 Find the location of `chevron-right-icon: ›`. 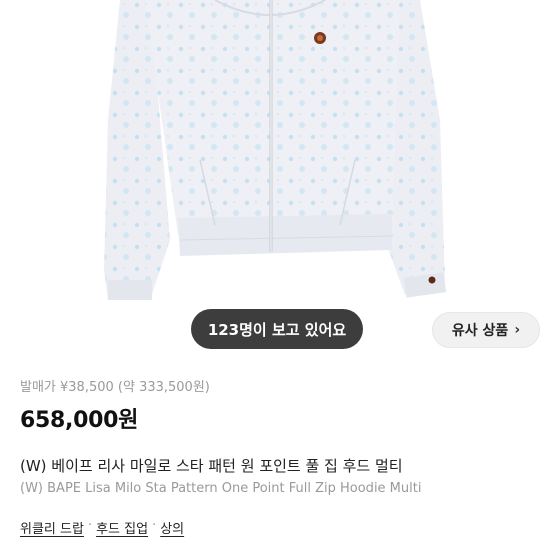

chevron-right-icon: › is located at coordinates (517, 330).